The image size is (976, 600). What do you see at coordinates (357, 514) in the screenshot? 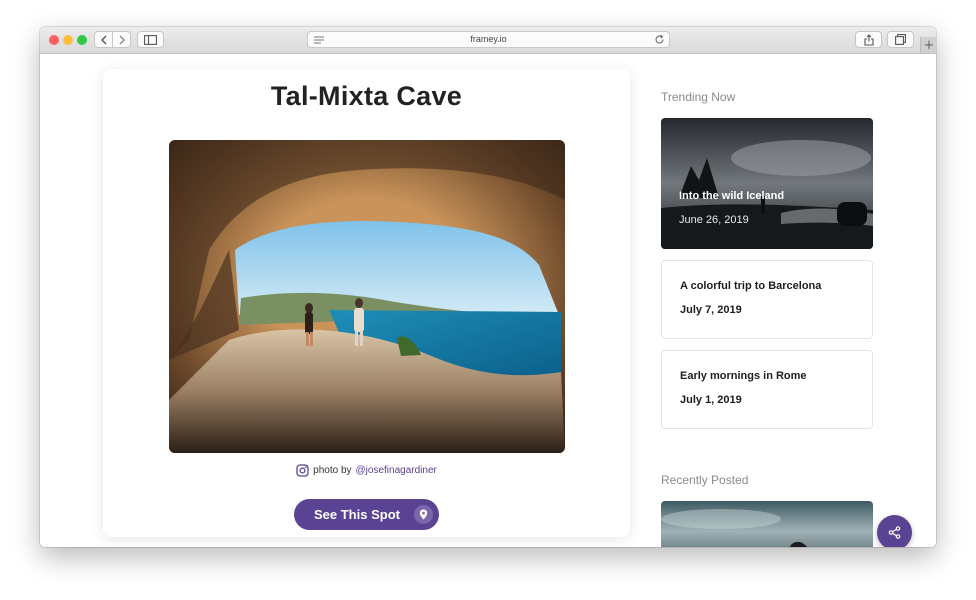
I see `see-this-spot-label: See This Spot` at bounding box center [357, 514].